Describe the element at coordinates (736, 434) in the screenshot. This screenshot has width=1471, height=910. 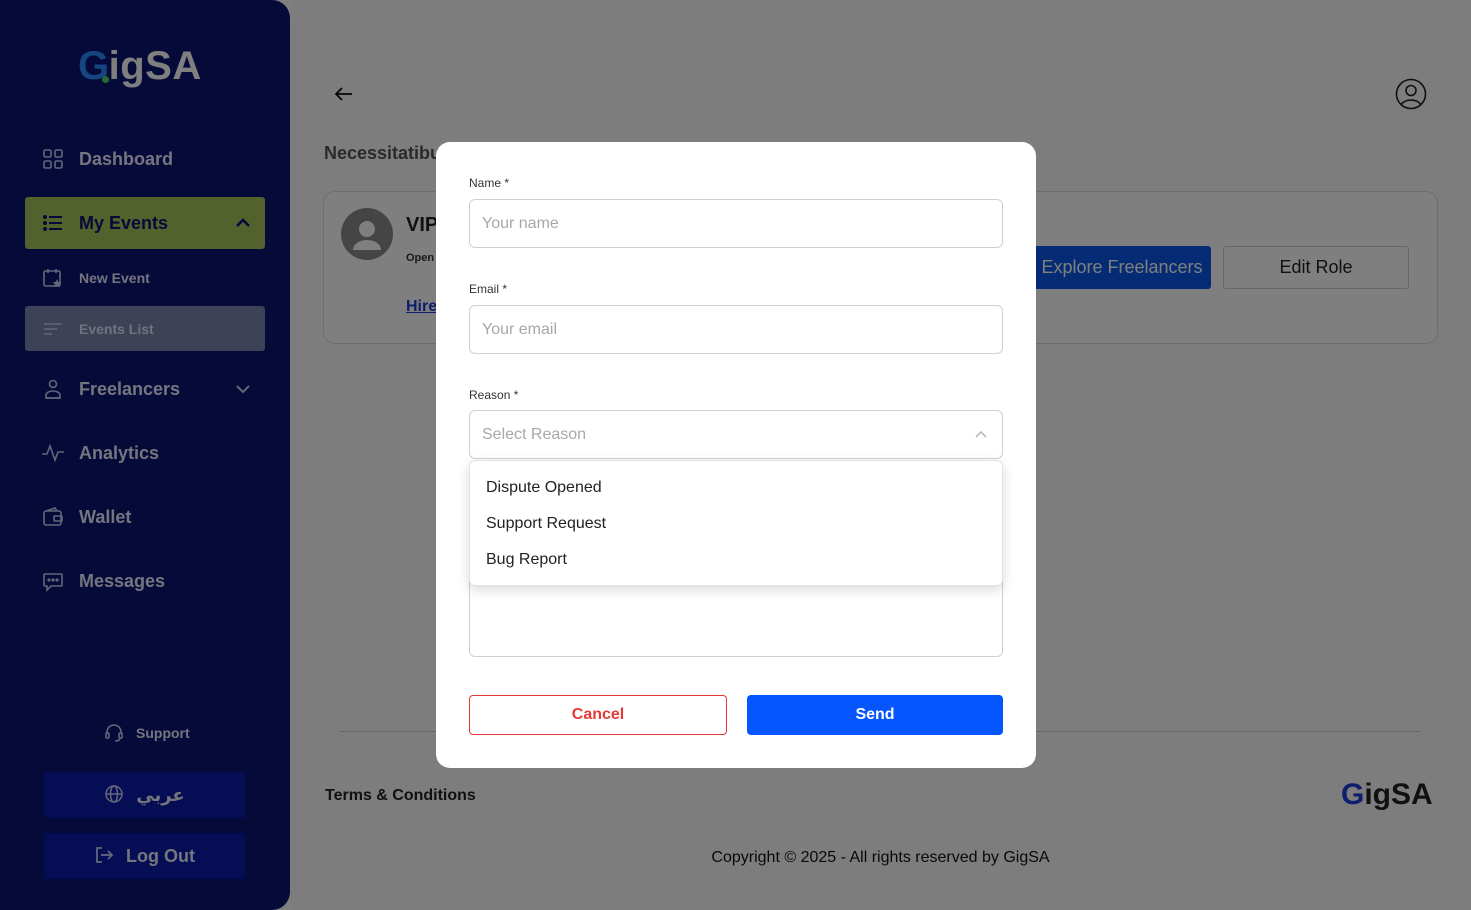
I see `reason-select: Select Reason` at that location.